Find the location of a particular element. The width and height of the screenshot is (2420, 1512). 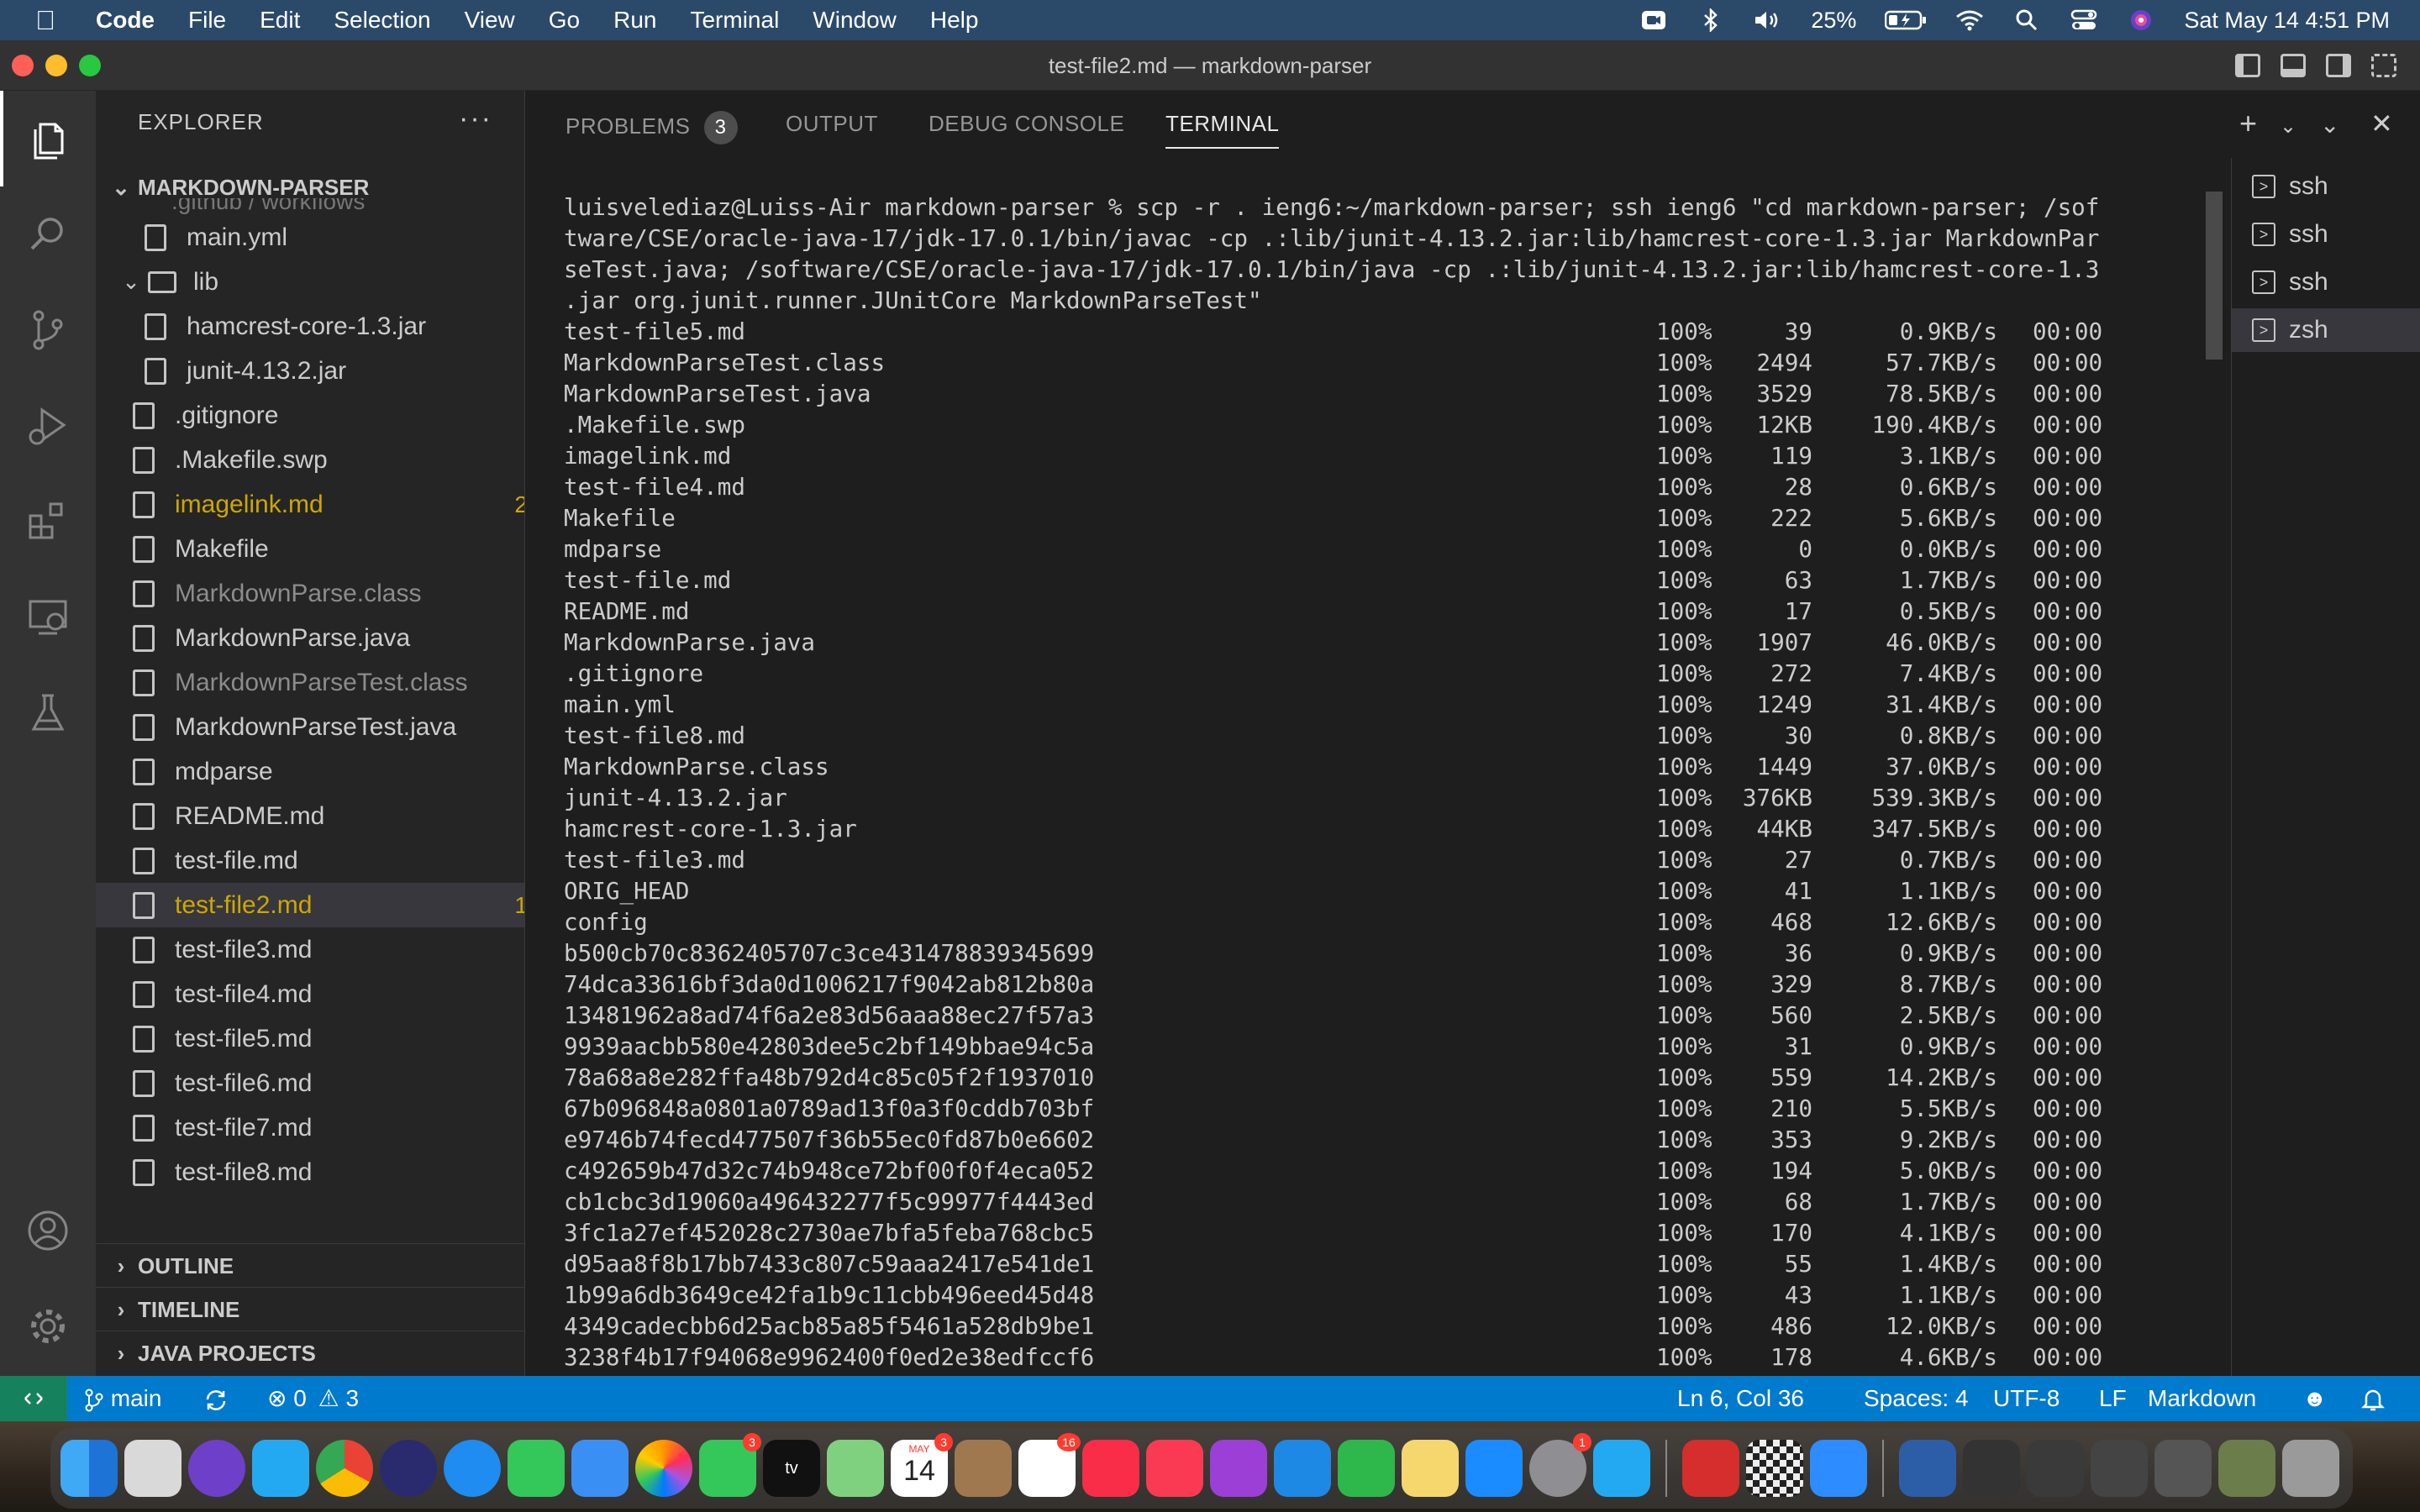

menu-window: Window is located at coordinates (855, 20).